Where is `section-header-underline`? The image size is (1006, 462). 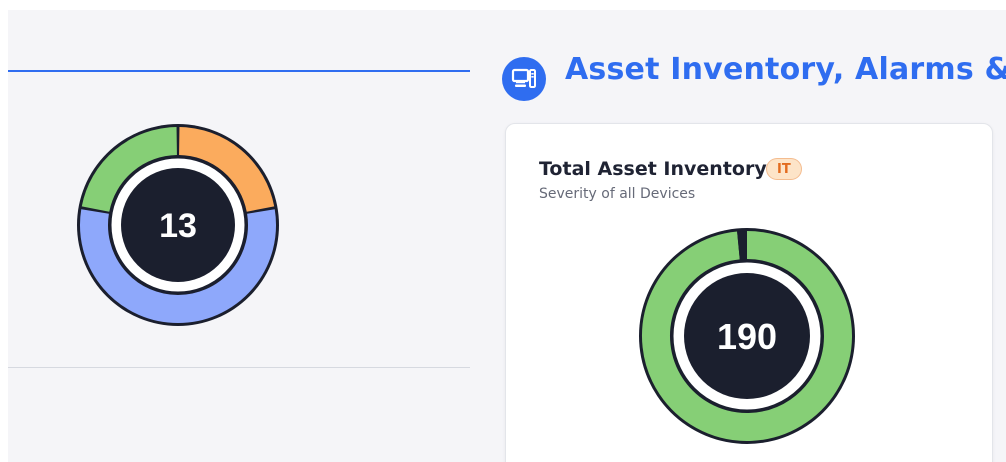 section-header-underline is located at coordinates (239, 71).